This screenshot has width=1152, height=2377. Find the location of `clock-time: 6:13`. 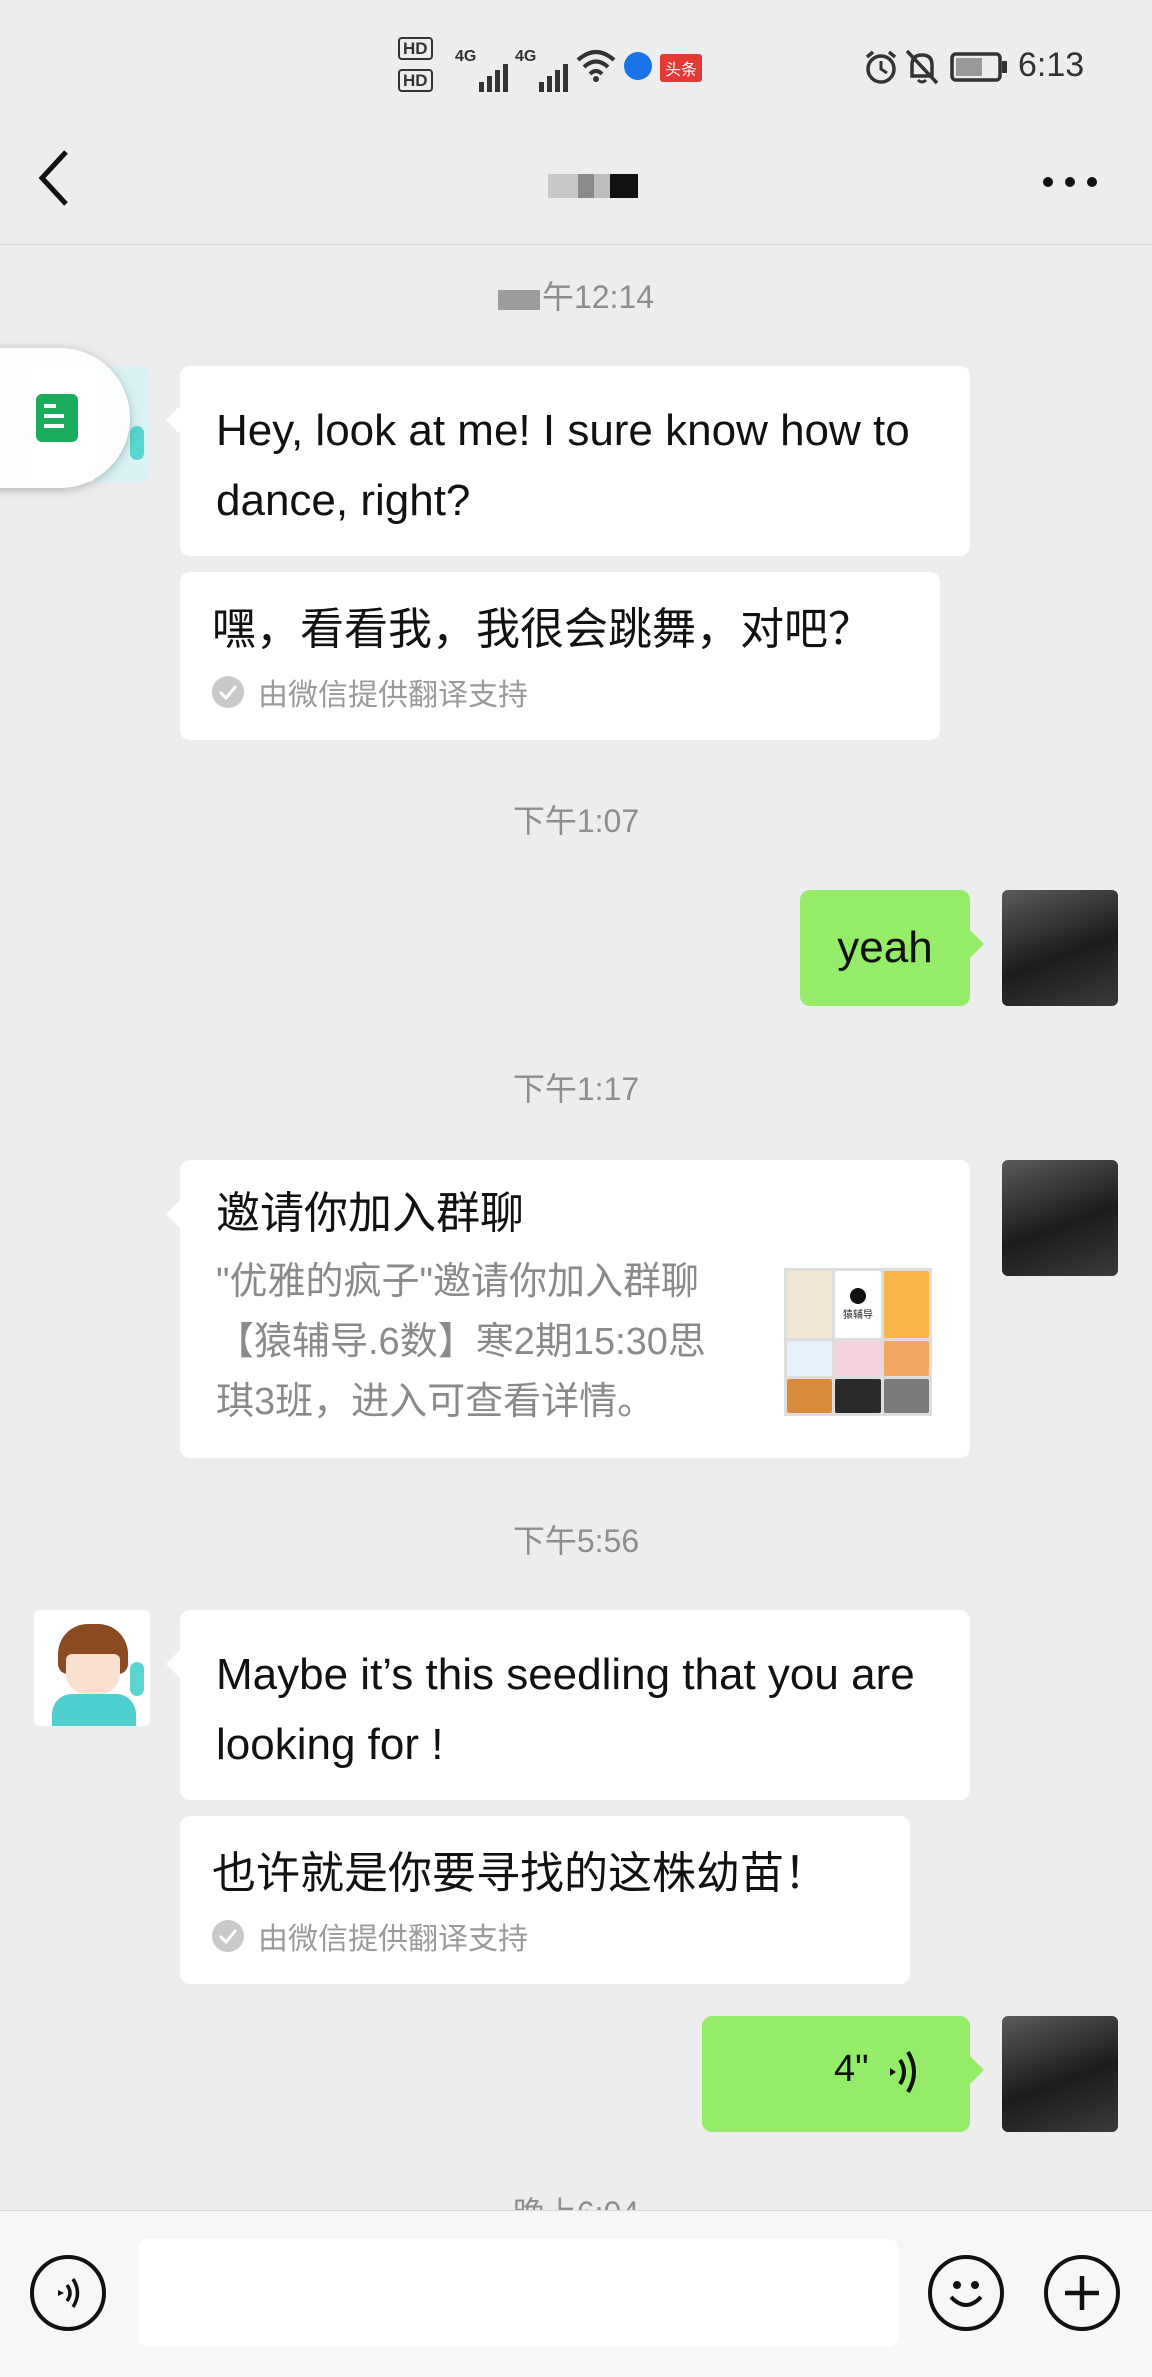

clock-time: 6:13 is located at coordinates (1051, 65).